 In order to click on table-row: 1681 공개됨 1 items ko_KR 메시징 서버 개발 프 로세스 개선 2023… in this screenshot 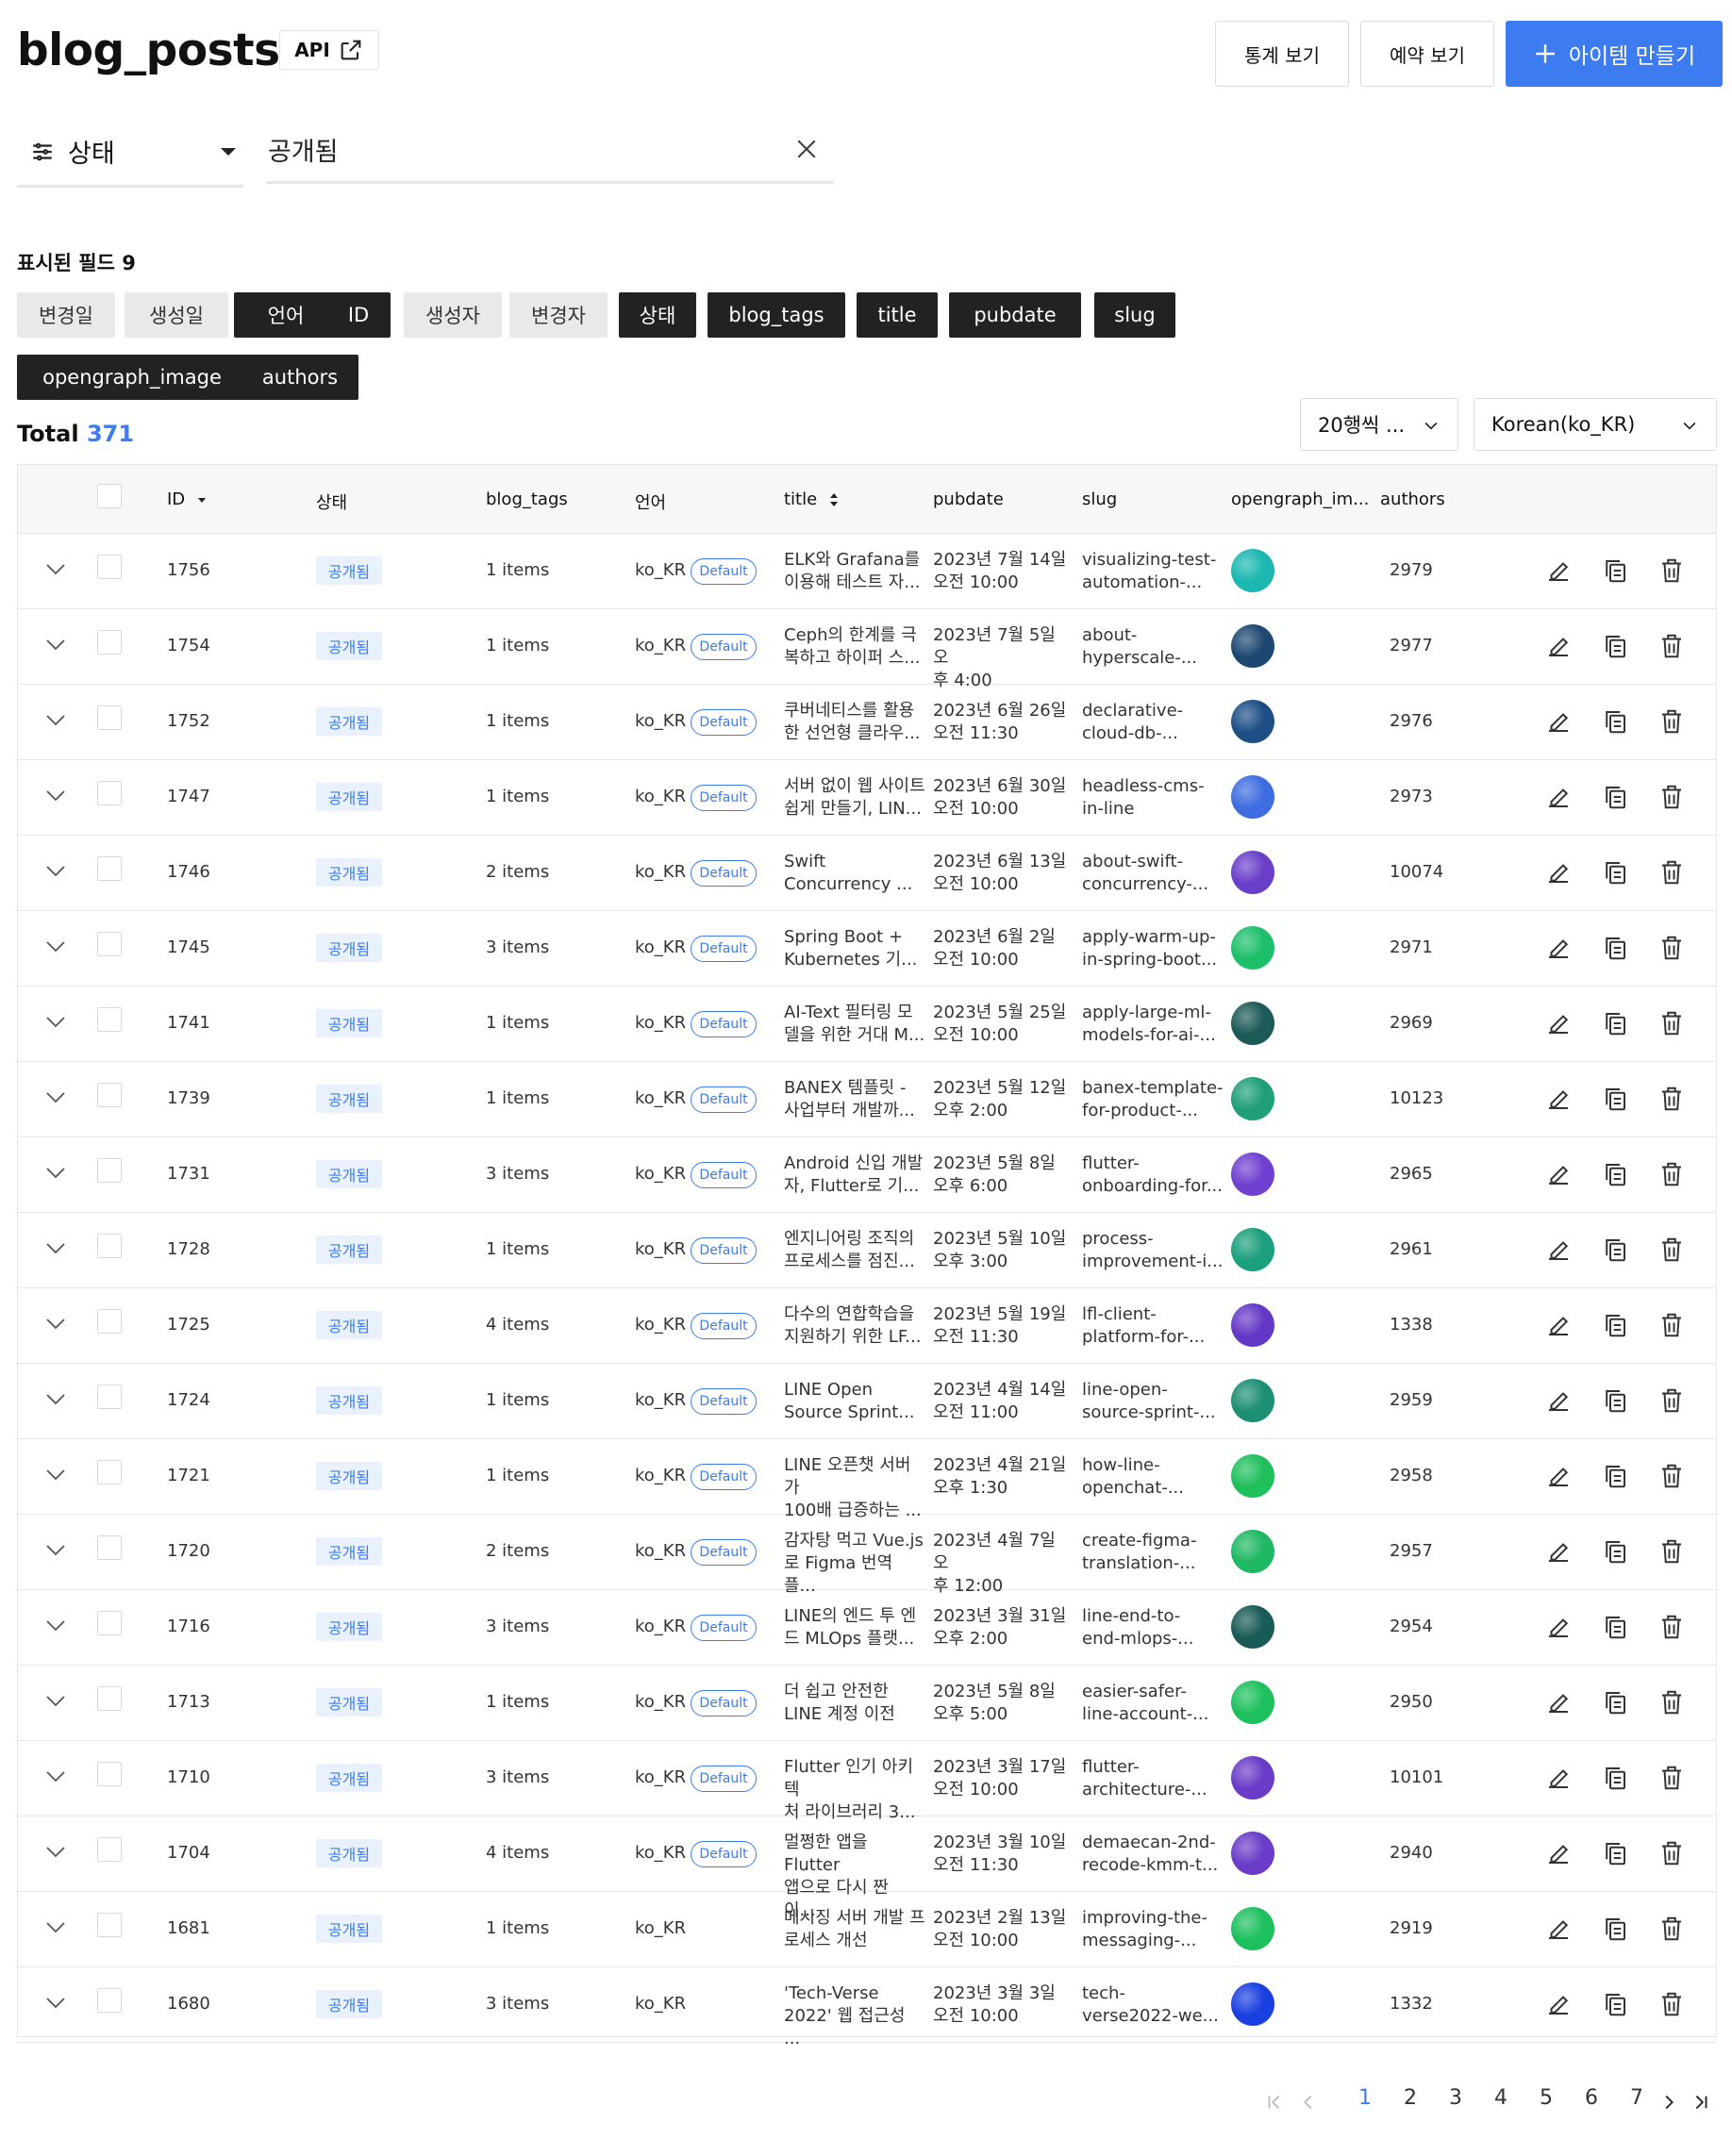, I will do `click(867, 1930)`.